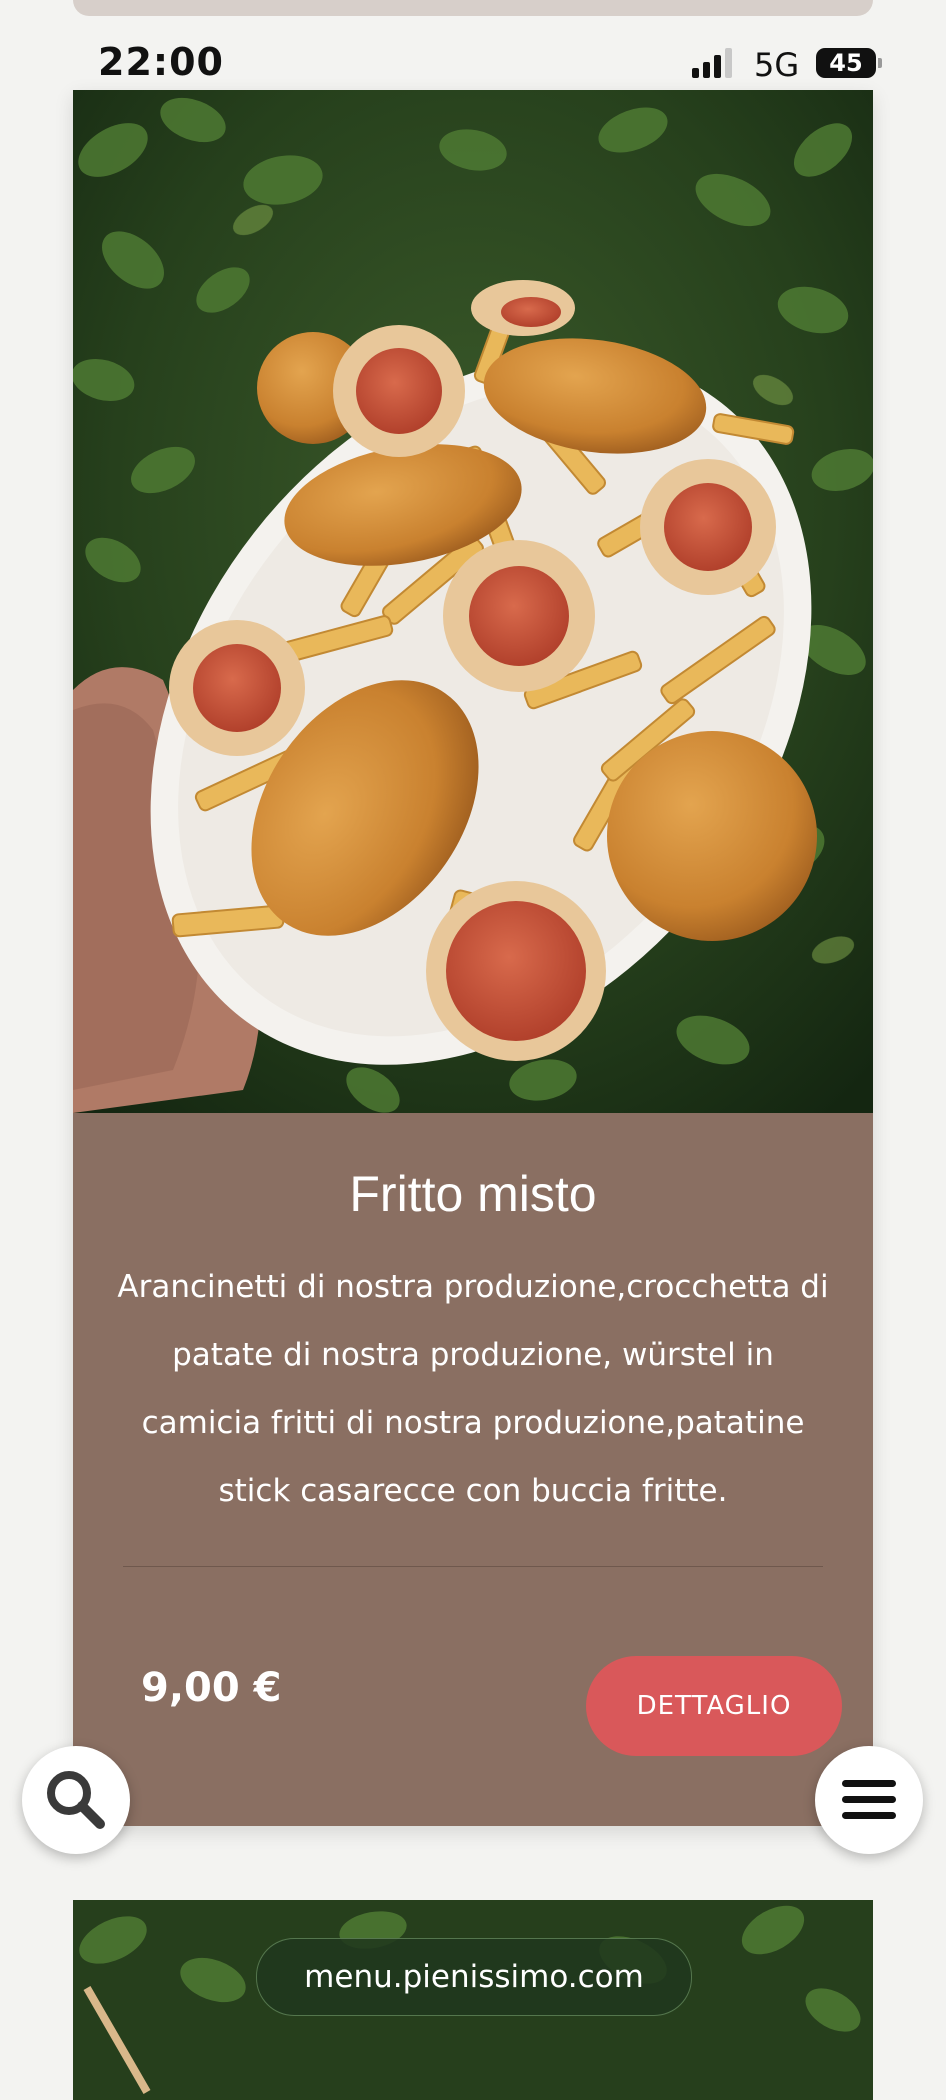  Describe the element at coordinates (161, 62) in the screenshot. I see `status-time: 22:00` at that location.